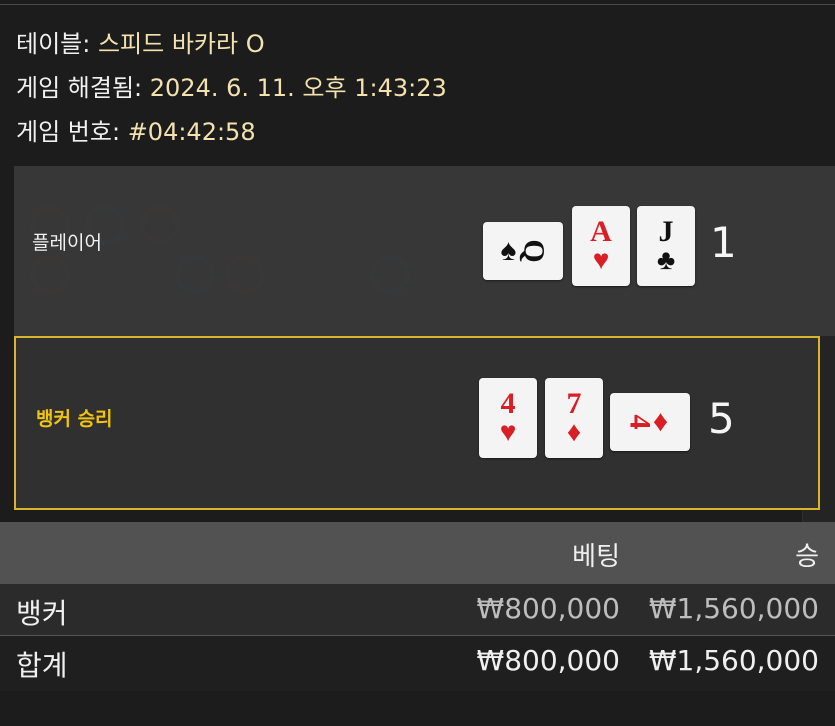 This screenshot has height=726, width=835. I want to click on card-rank: A, so click(601, 231).